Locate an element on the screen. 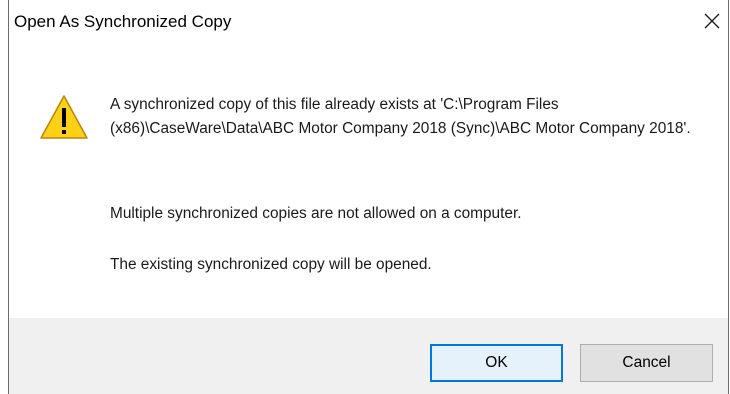 The height and width of the screenshot is (394, 730). dialog-right-border is located at coordinates (728, 197).